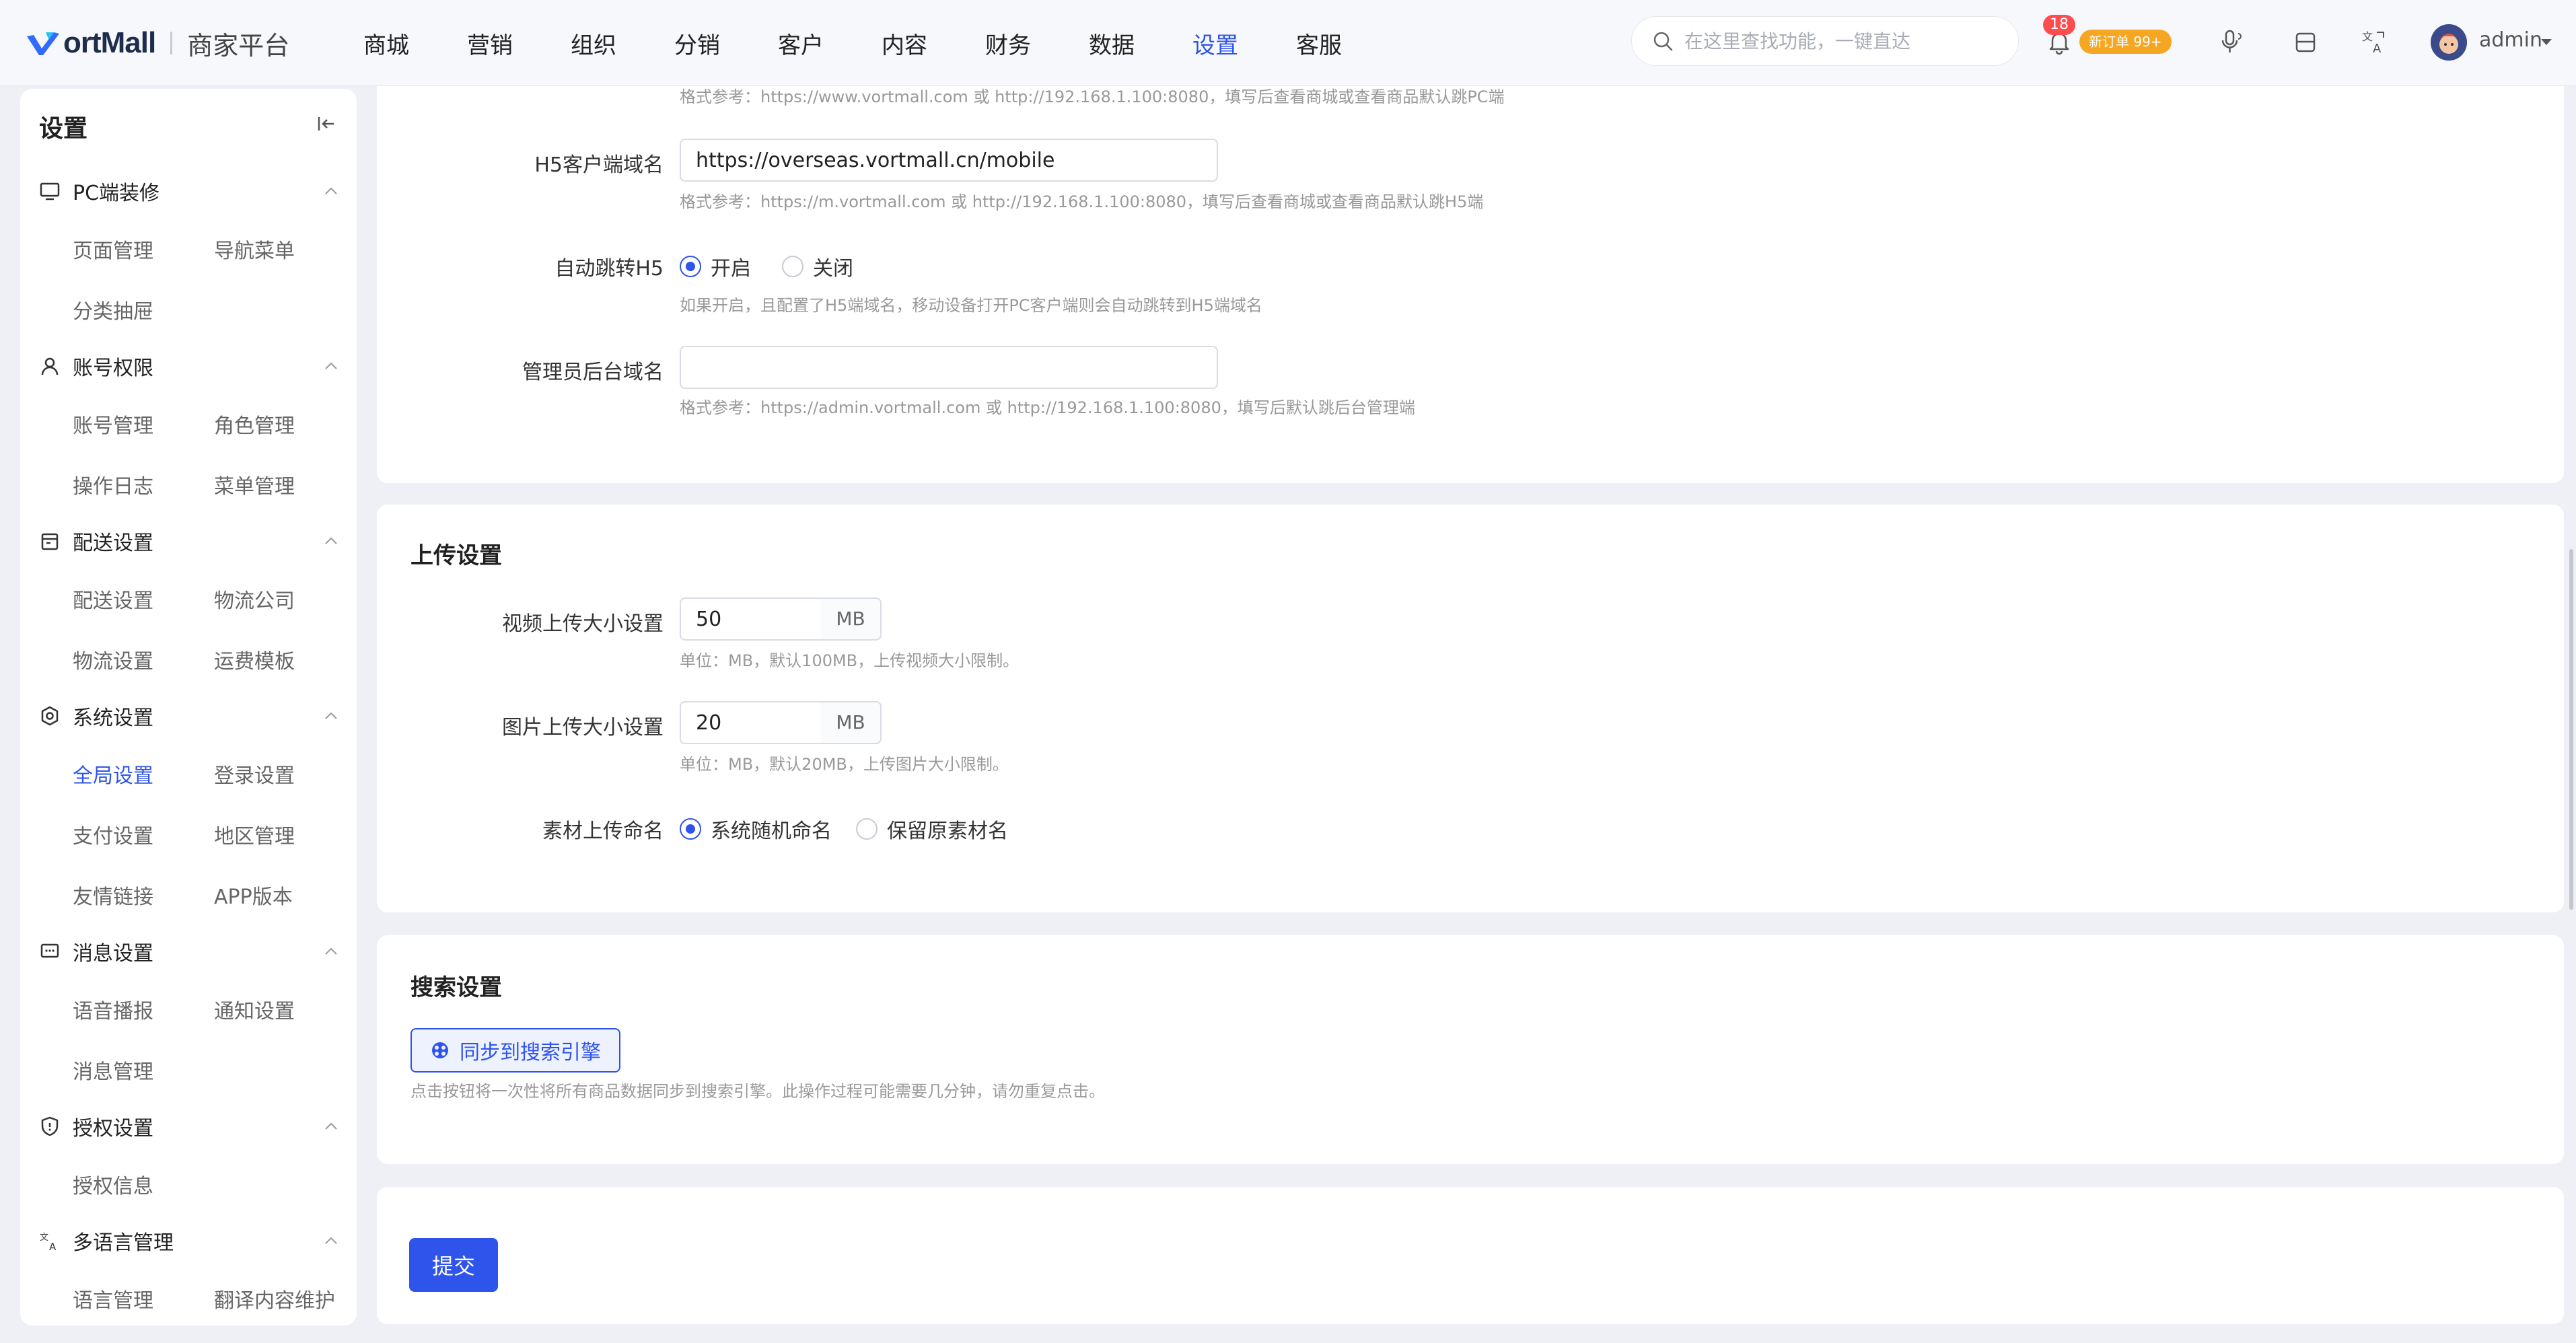 The height and width of the screenshot is (1343, 2576). I want to click on sidebar-group-message: 消息设置, so click(190, 951).